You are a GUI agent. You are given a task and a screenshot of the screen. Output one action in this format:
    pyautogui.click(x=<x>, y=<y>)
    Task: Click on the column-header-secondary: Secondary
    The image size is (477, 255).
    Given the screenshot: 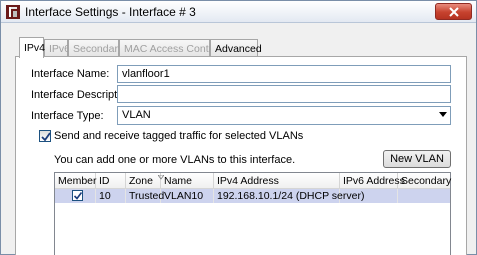 What is the action you would take?
    pyautogui.click(x=425, y=181)
    